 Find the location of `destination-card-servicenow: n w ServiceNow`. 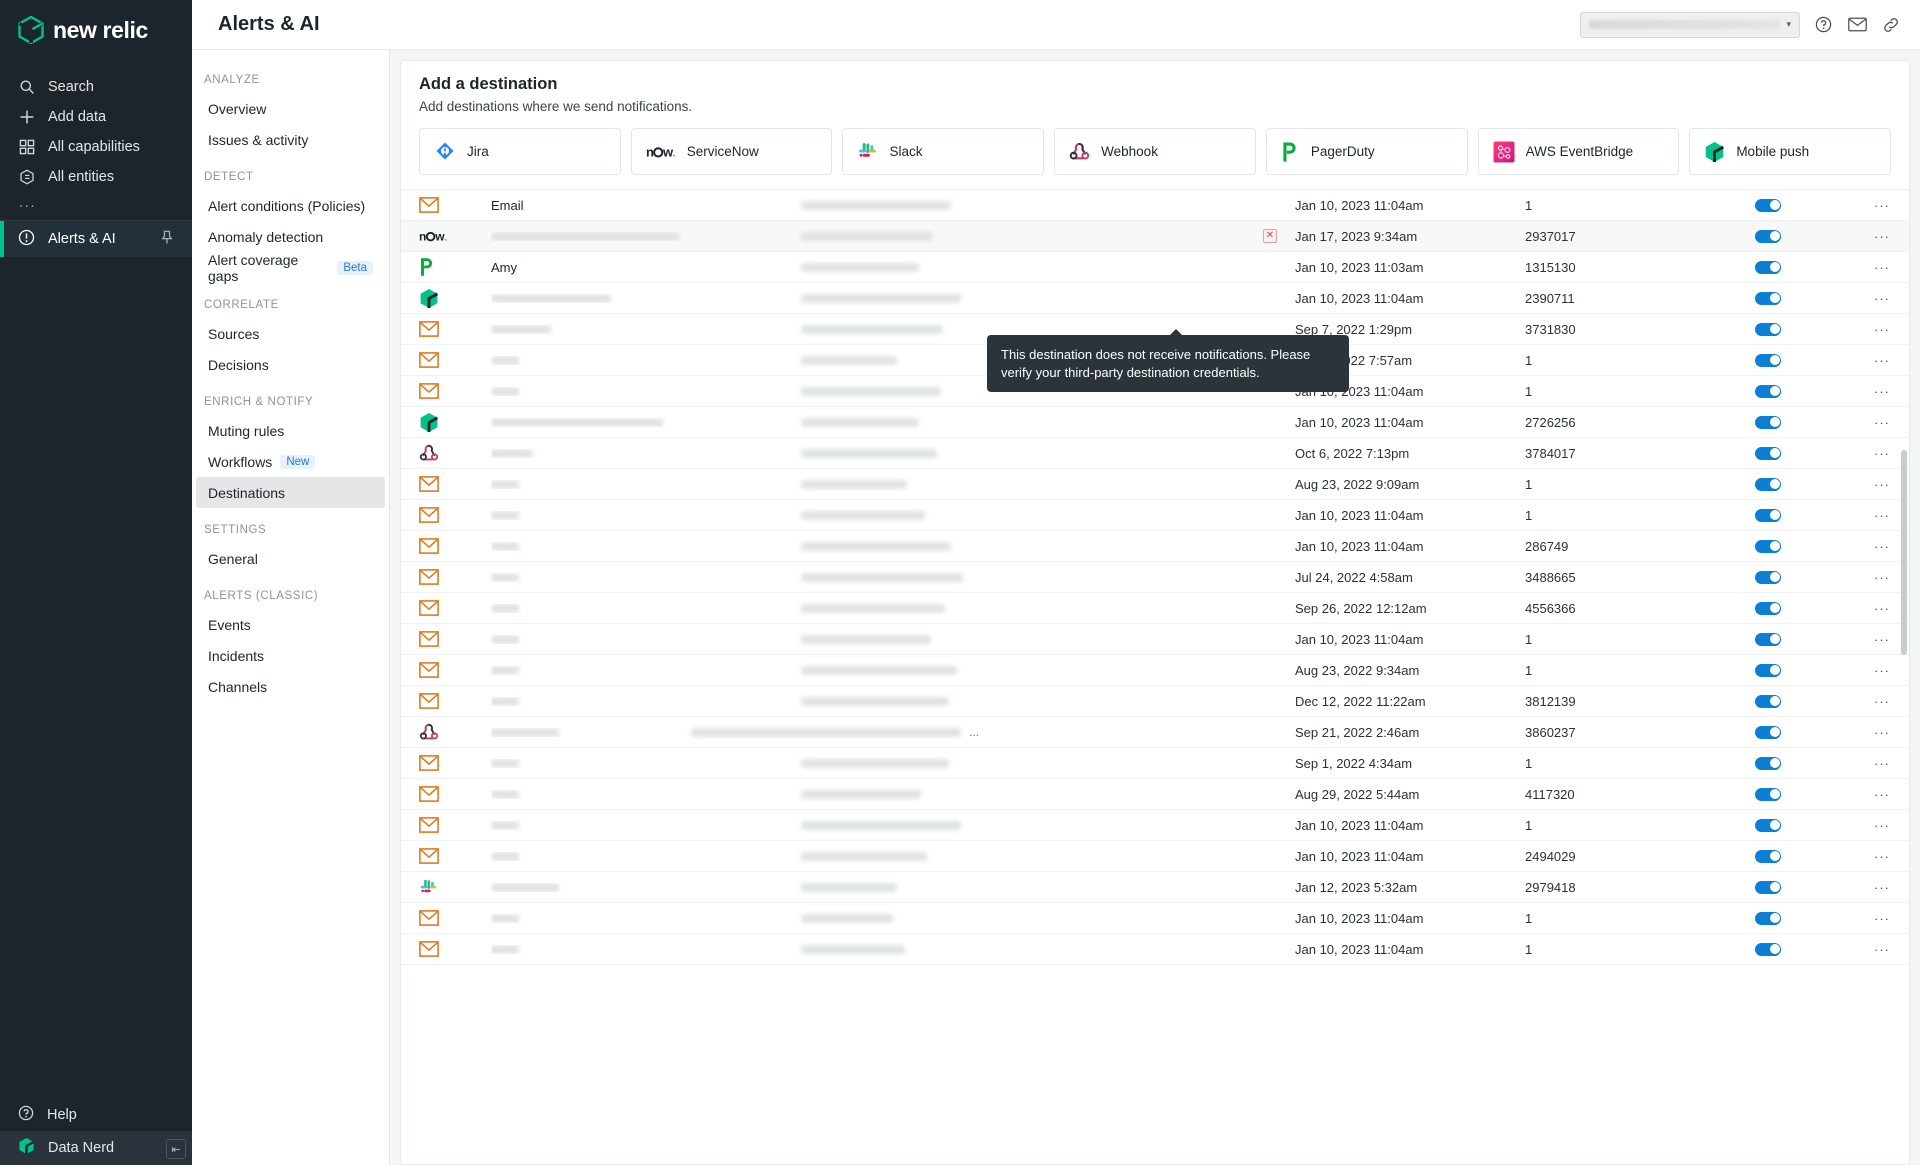

destination-card-servicenow: n w ServiceNow is located at coordinates (731, 151).